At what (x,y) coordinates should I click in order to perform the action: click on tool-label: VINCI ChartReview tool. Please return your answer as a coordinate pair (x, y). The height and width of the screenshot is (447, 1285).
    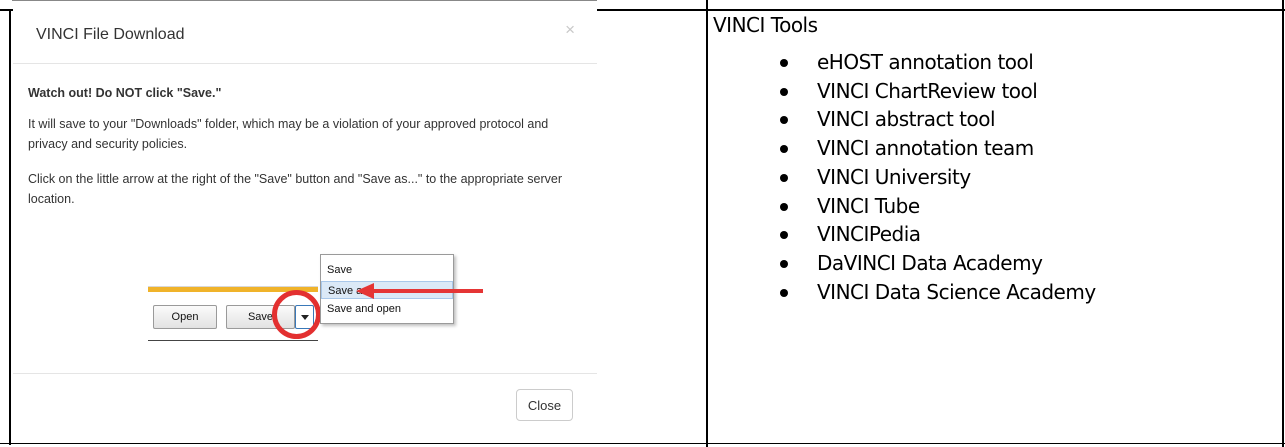
    Looking at the image, I should click on (927, 90).